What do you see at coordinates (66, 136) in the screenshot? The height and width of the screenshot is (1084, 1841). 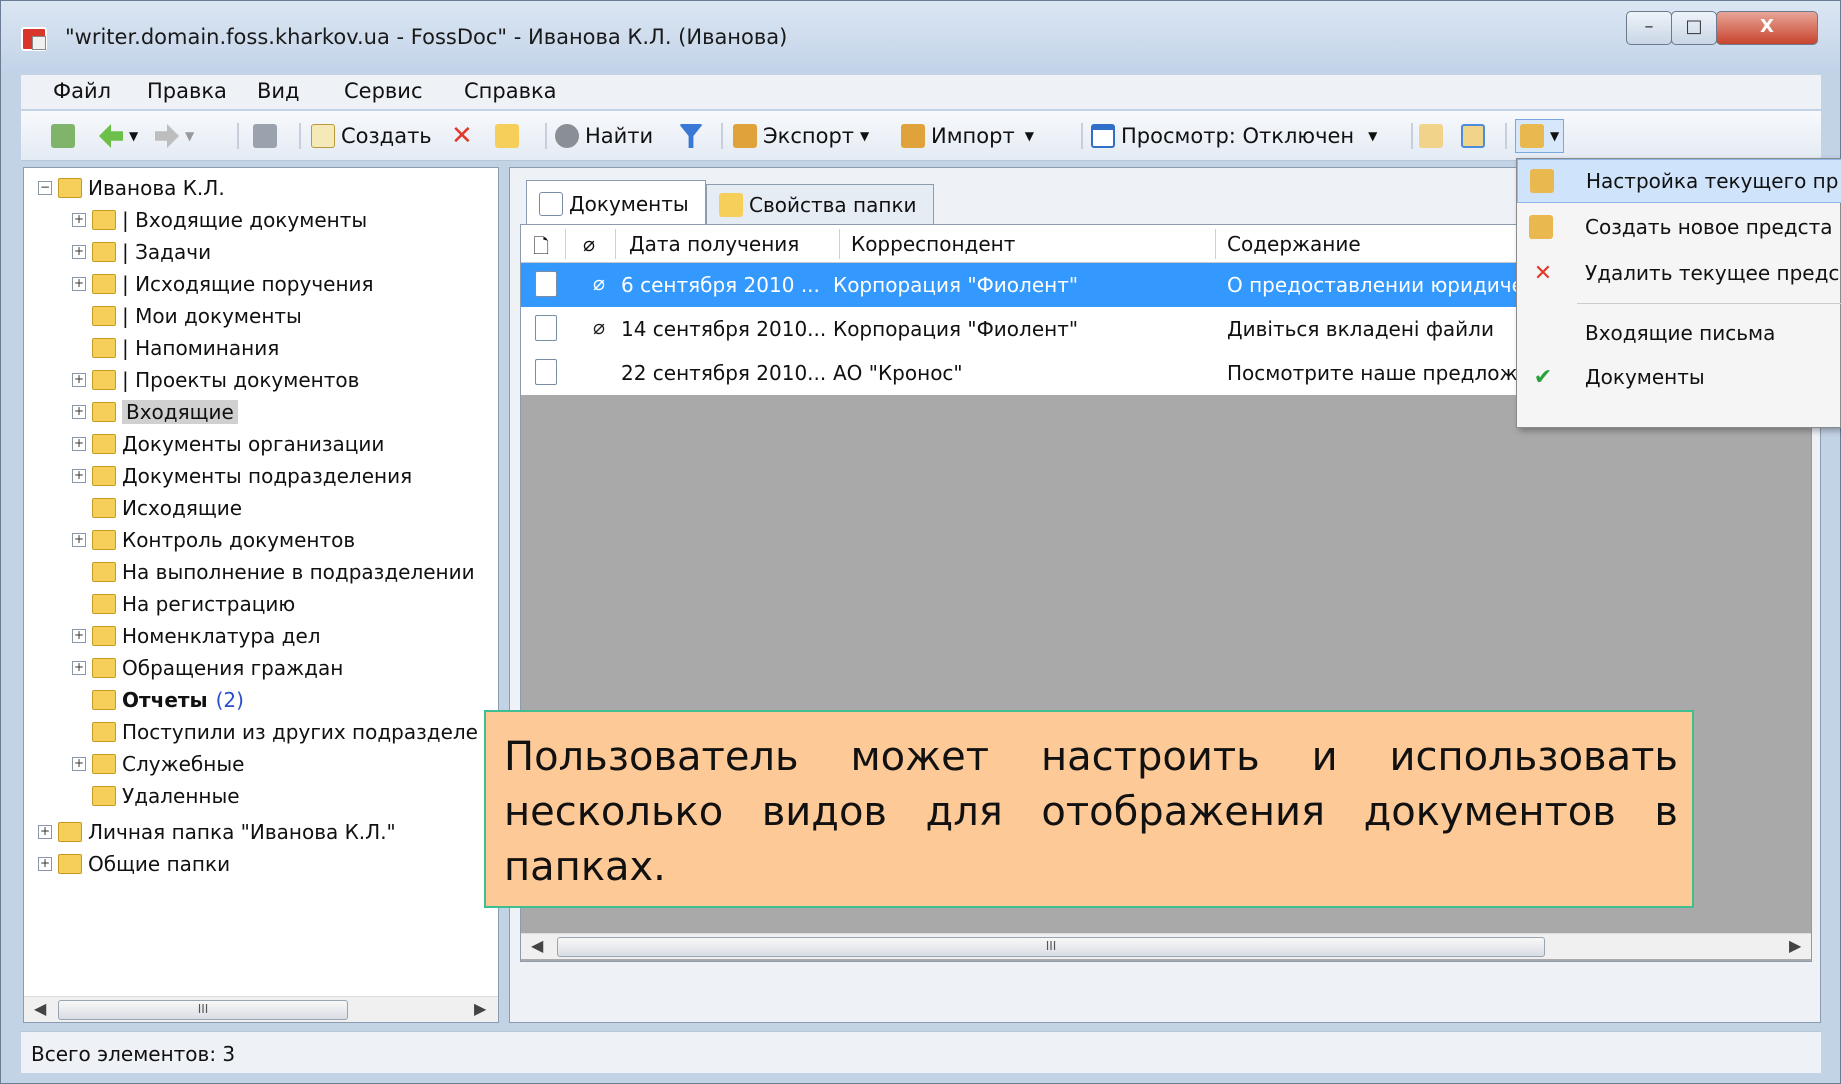 I see `refresh-button` at bounding box center [66, 136].